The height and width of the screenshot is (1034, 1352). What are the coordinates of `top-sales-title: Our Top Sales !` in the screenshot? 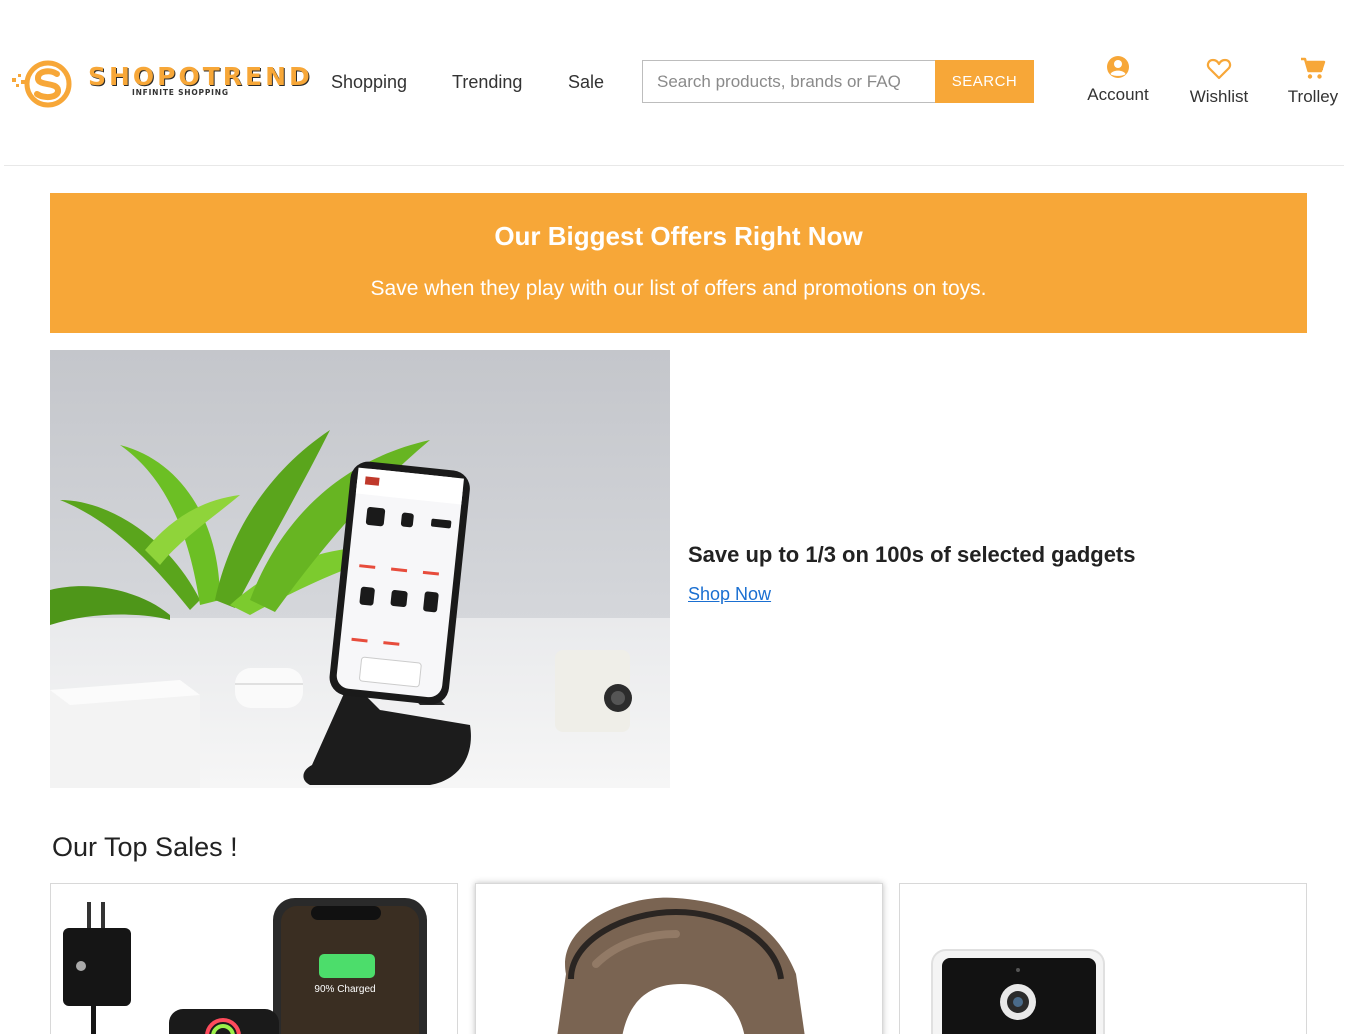 It's located at (145, 847).